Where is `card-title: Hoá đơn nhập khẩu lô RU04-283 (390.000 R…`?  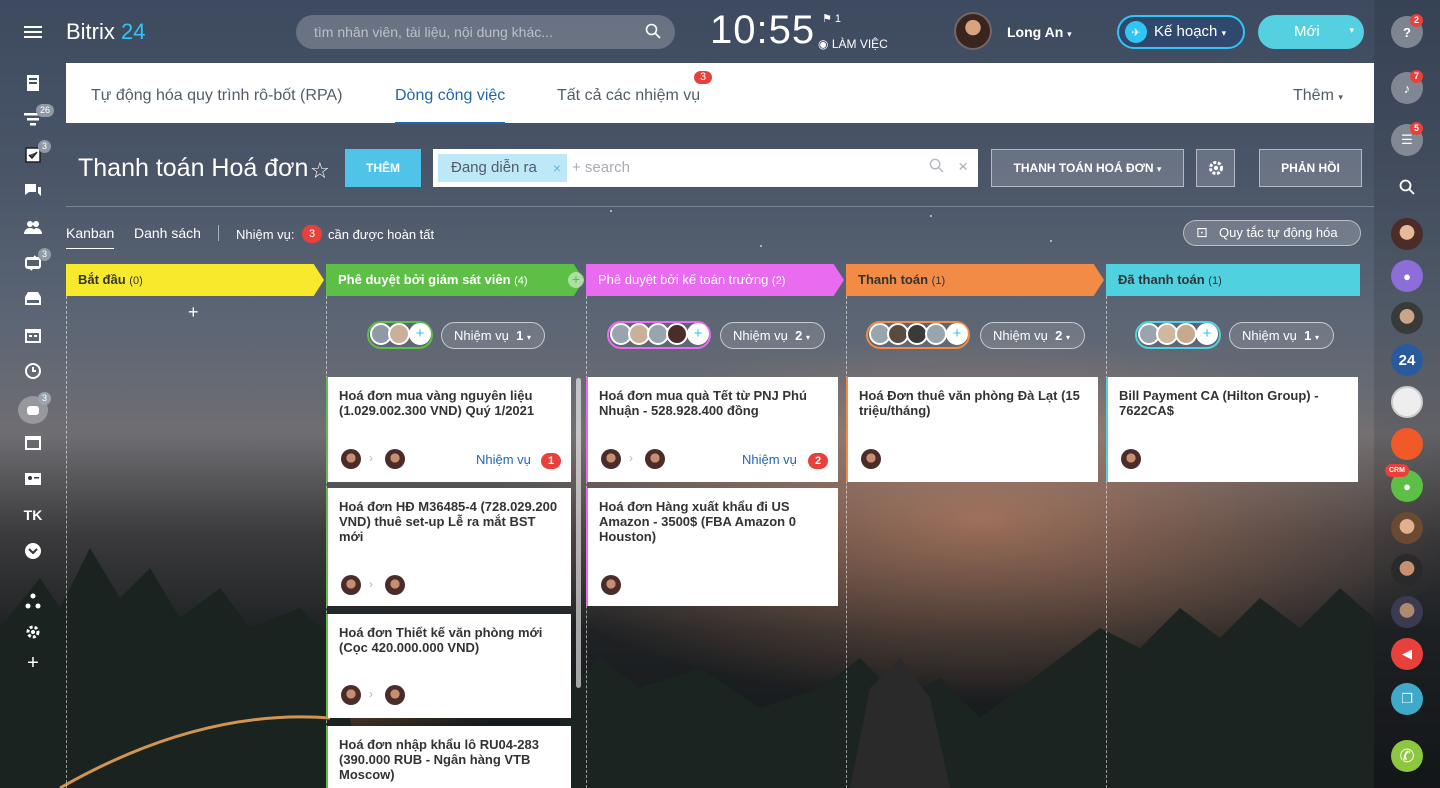 card-title: Hoá đơn nhập khẩu lô RU04-283 (390.000 R… is located at coordinates (449, 759).